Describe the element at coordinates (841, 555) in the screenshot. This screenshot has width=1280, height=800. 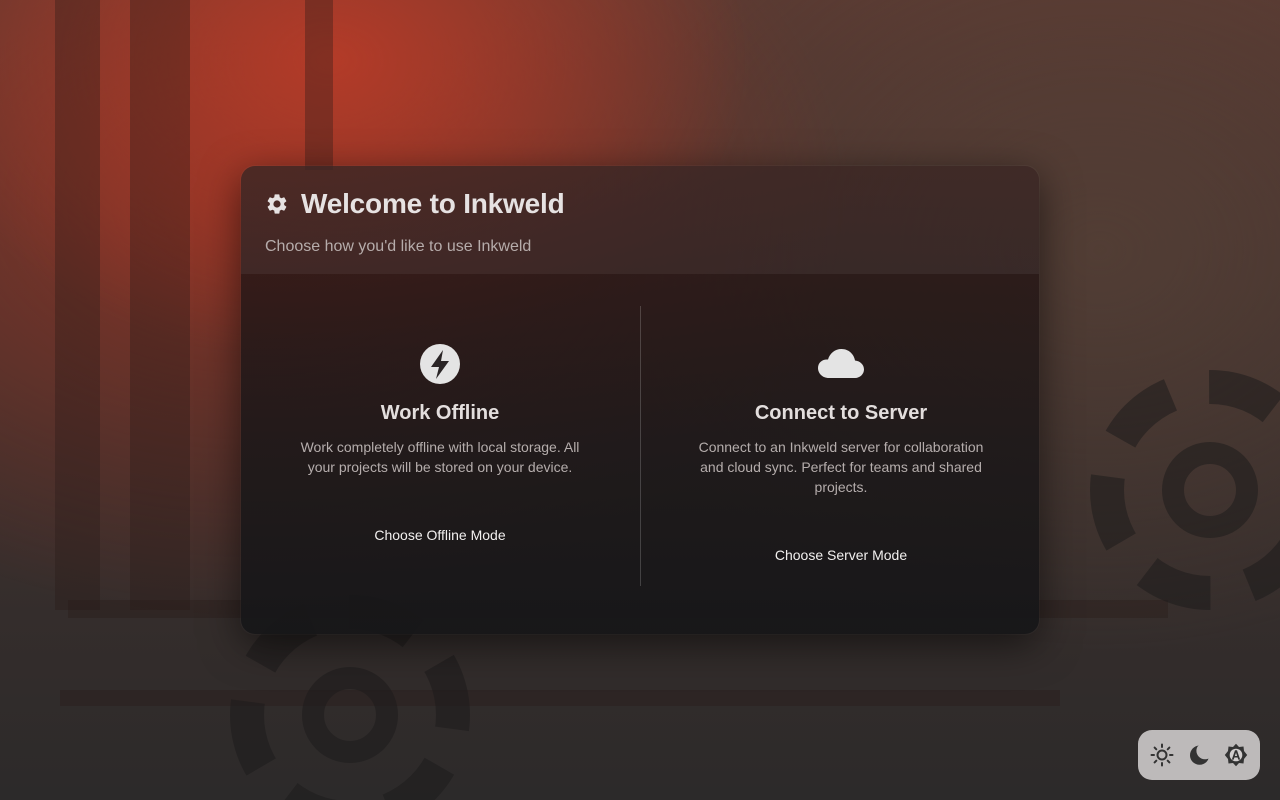
I see `choose-server-mode-button: Choose Server Mode` at that location.